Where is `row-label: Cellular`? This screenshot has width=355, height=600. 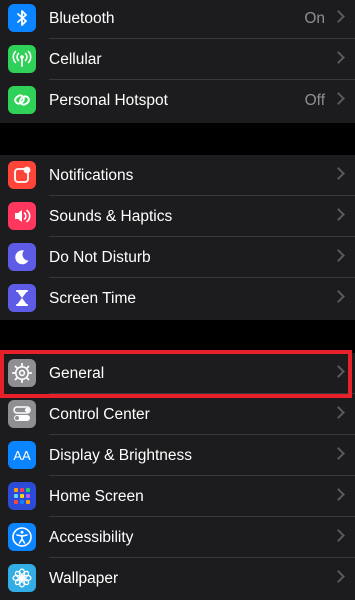 row-label: Cellular is located at coordinates (75, 59).